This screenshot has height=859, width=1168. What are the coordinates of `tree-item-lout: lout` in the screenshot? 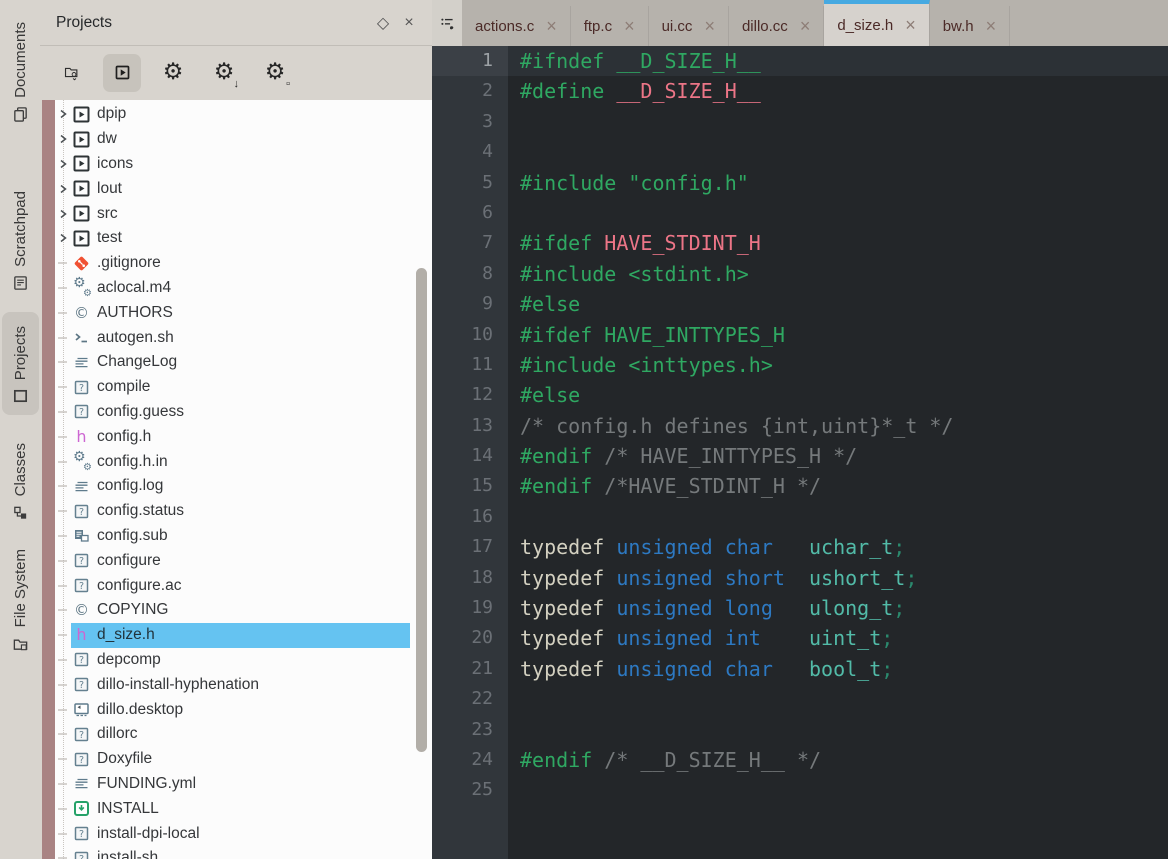 It's located at (232, 188).